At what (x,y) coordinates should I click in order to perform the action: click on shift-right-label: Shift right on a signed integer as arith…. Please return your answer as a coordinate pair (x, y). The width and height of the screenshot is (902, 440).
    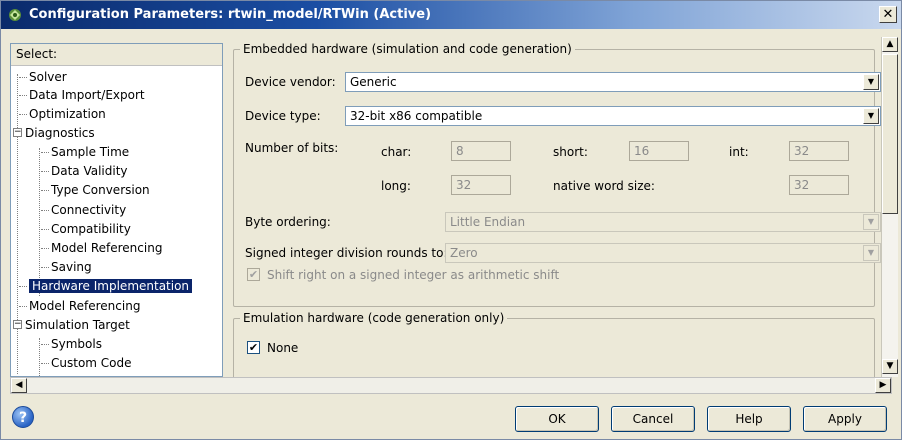
    Looking at the image, I should click on (413, 275).